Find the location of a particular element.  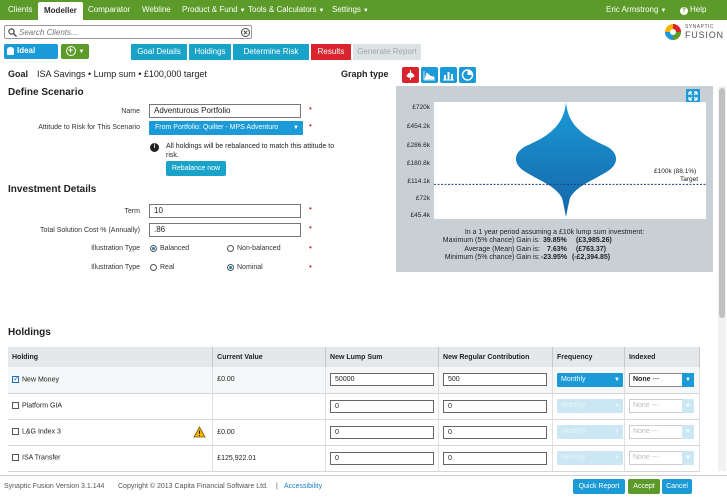

logo-mark-icon is located at coordinates (673, 32).